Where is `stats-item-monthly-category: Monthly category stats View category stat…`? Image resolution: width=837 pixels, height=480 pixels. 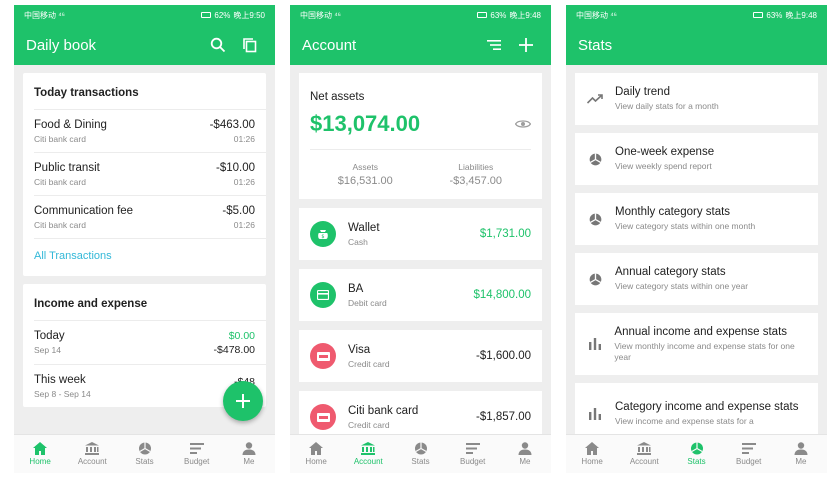 stats-item-monthly-category: Monthly category stats View category stat… is located at coordinates (696, 219).